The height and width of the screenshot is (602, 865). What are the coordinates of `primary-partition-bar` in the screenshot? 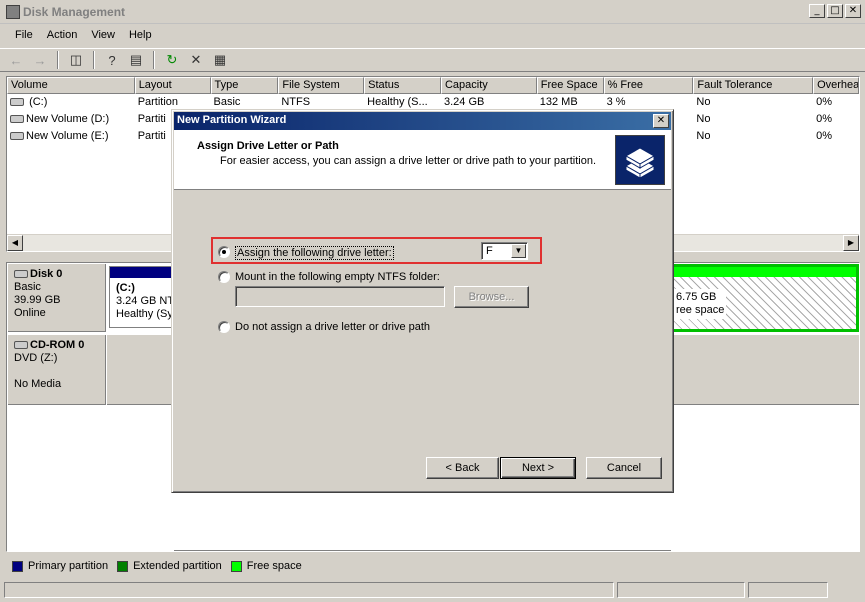 It's located at (144, 272).